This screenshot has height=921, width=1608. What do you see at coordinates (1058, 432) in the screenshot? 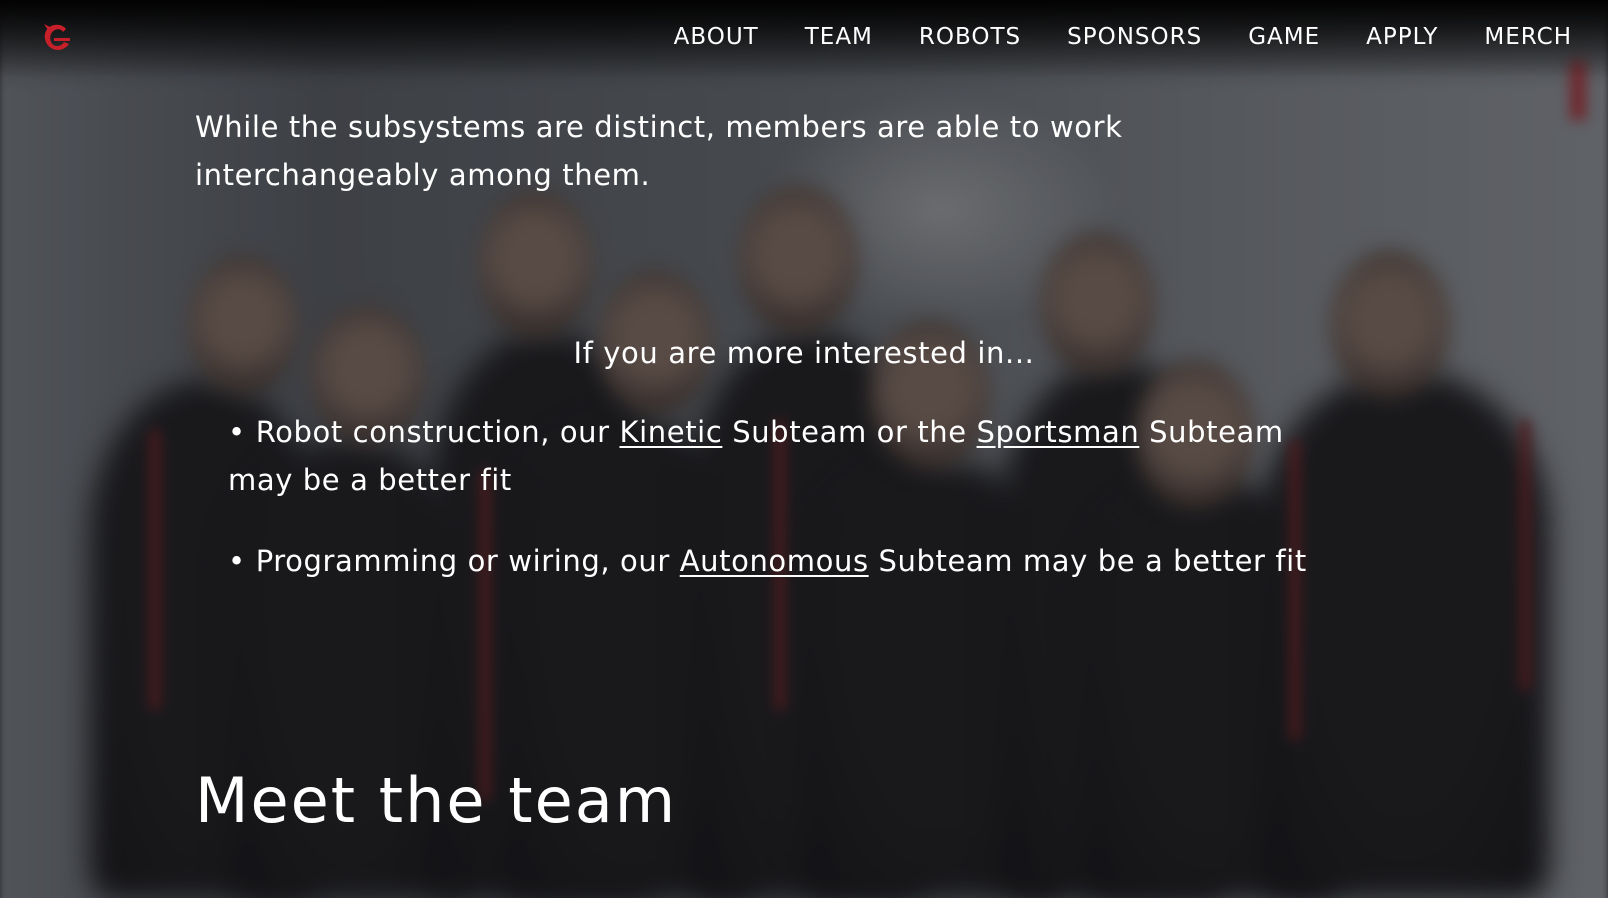
I see `sportsman-subteam-link: Sportsman` at bounding box center [1058, 432].